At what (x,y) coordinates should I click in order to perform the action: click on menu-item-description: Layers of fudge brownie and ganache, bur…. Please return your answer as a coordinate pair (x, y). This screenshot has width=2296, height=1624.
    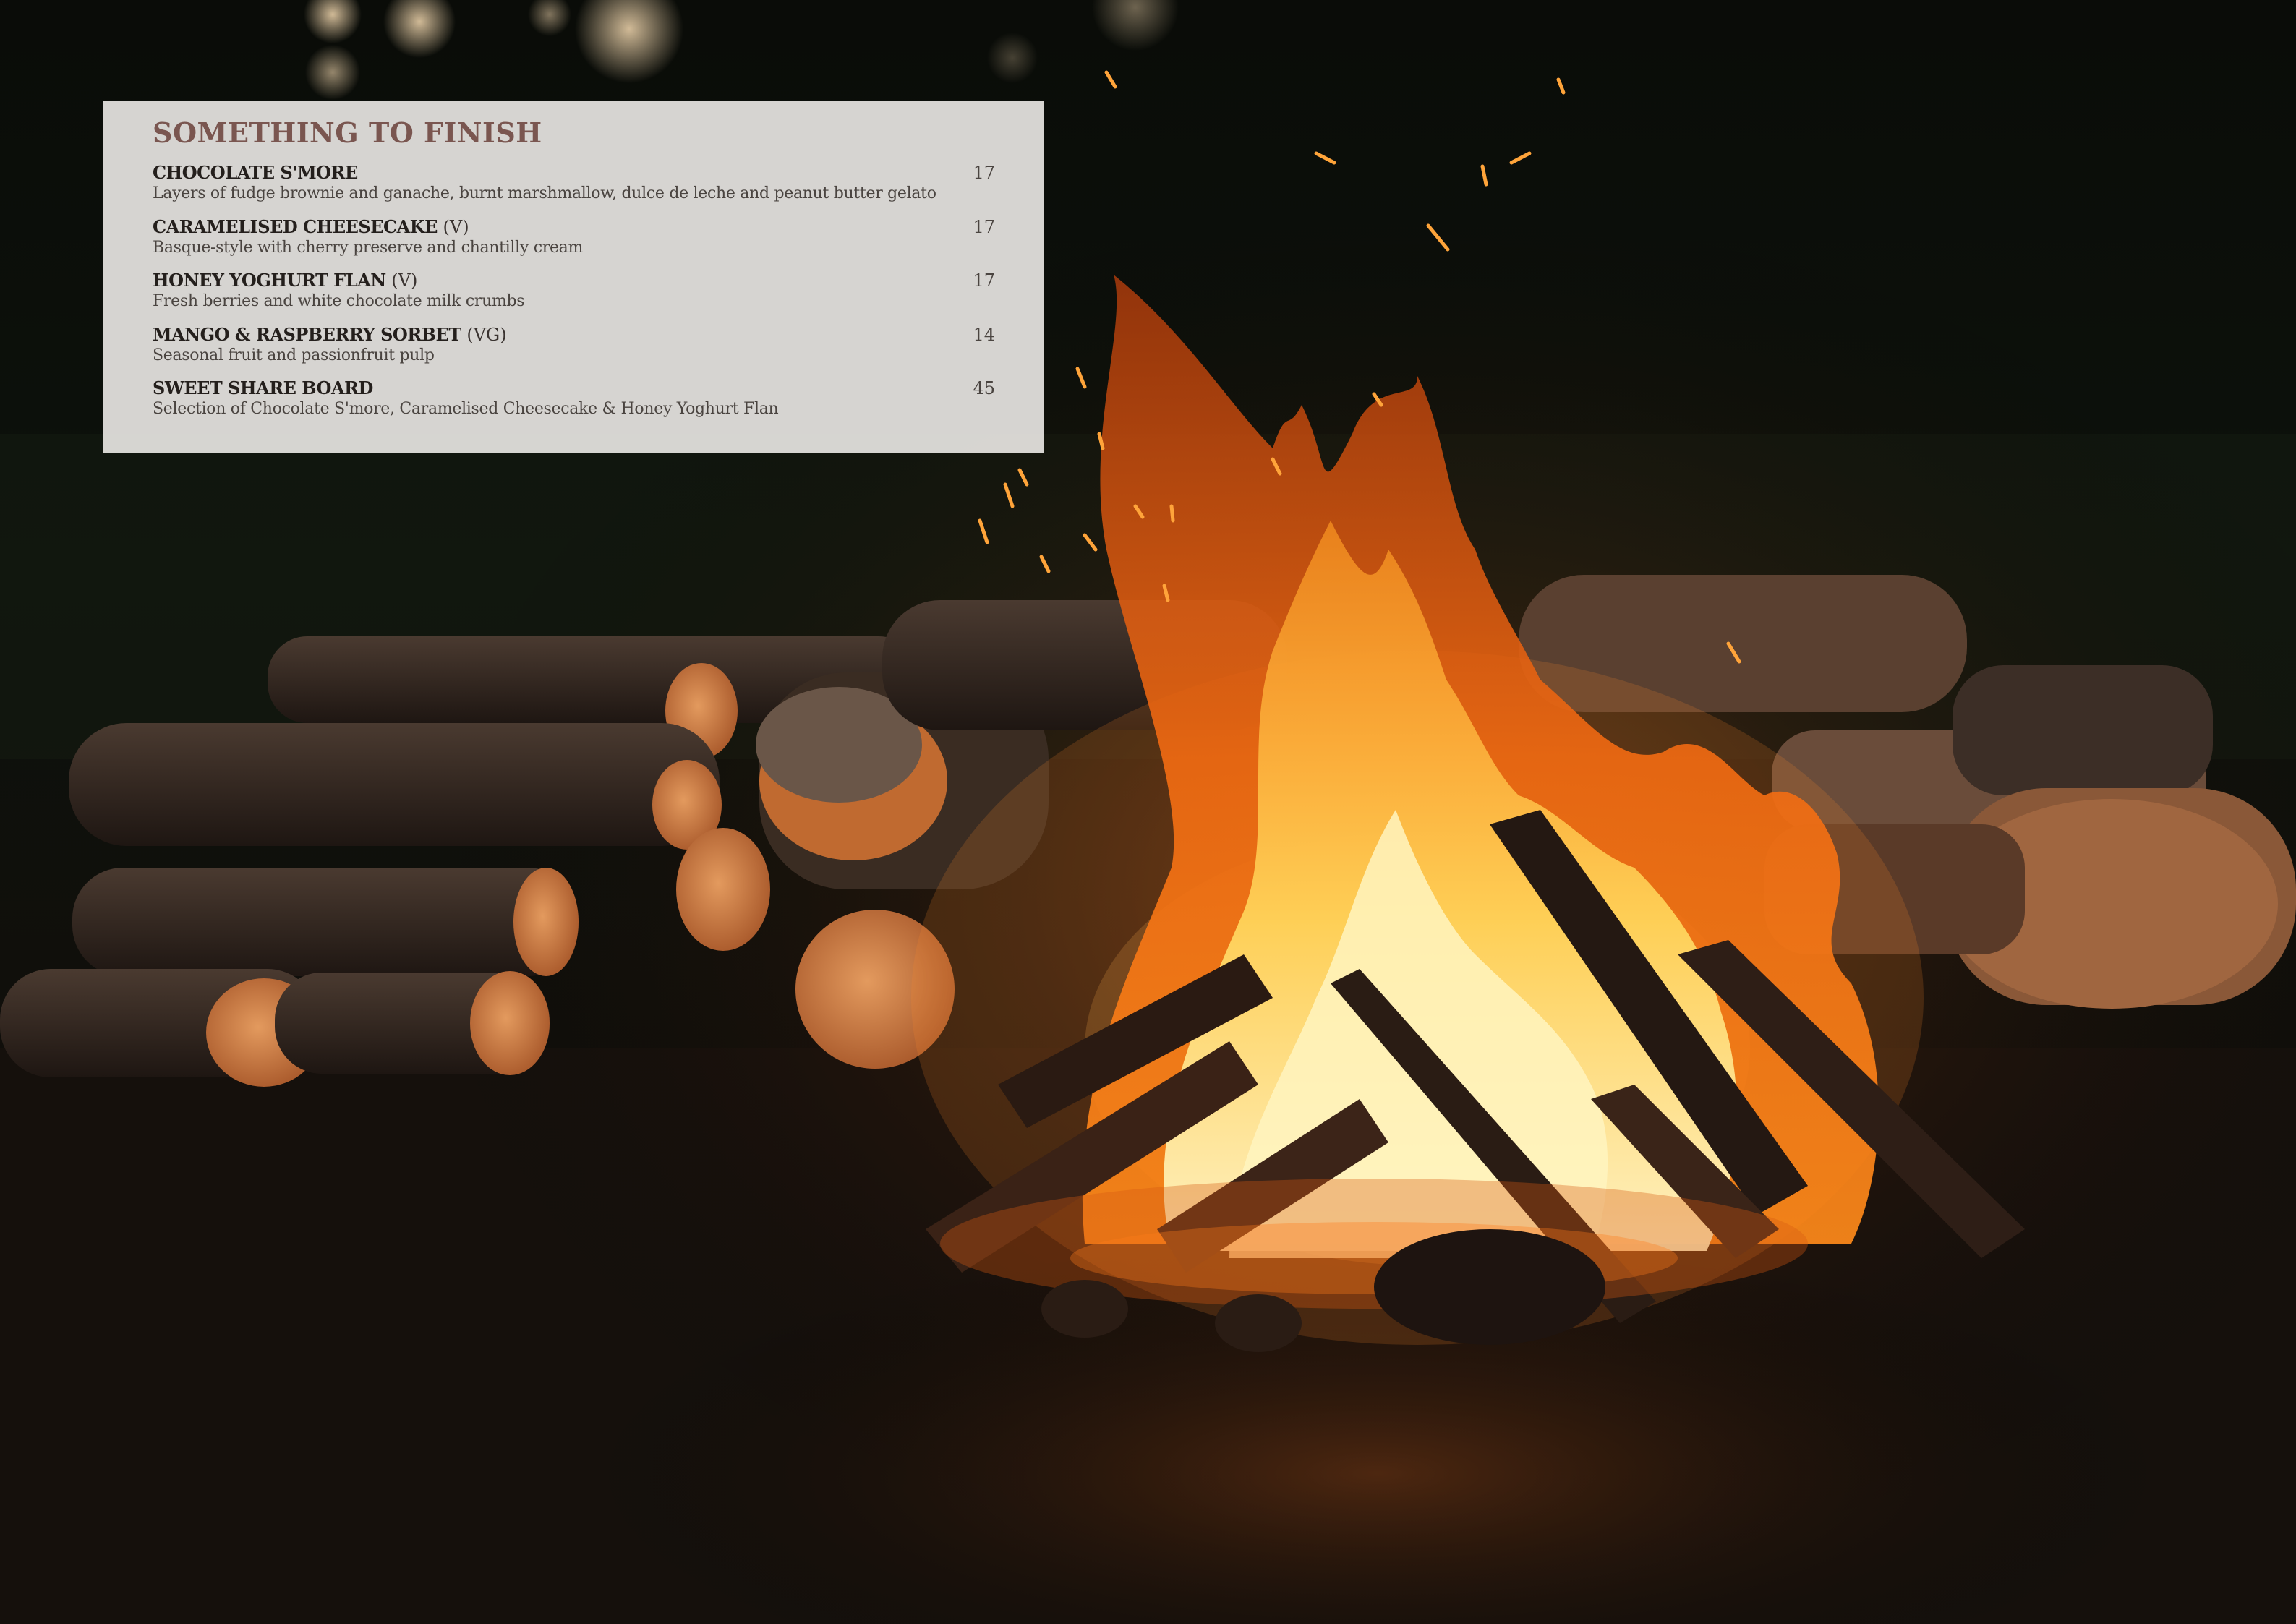
    Looking at the image, I should click on (544, 193).